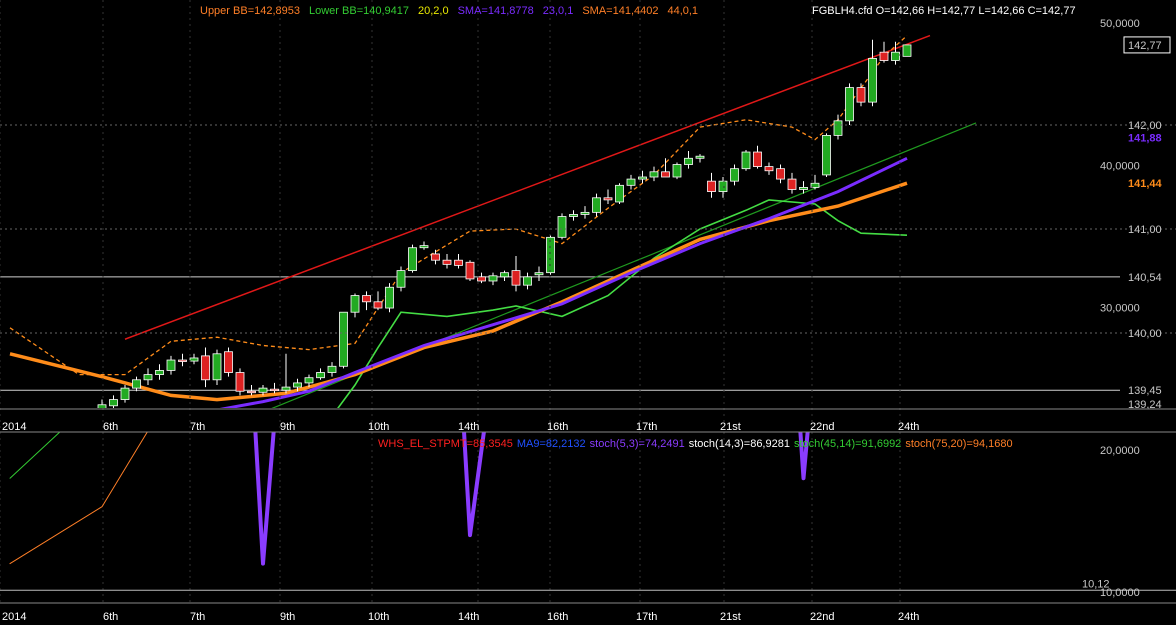 The width and height of the screenshot is (1176, 625). Describe the element at coordinates (646, 617) in the screenshot. I see `osc-x-label: 17th` at that location.